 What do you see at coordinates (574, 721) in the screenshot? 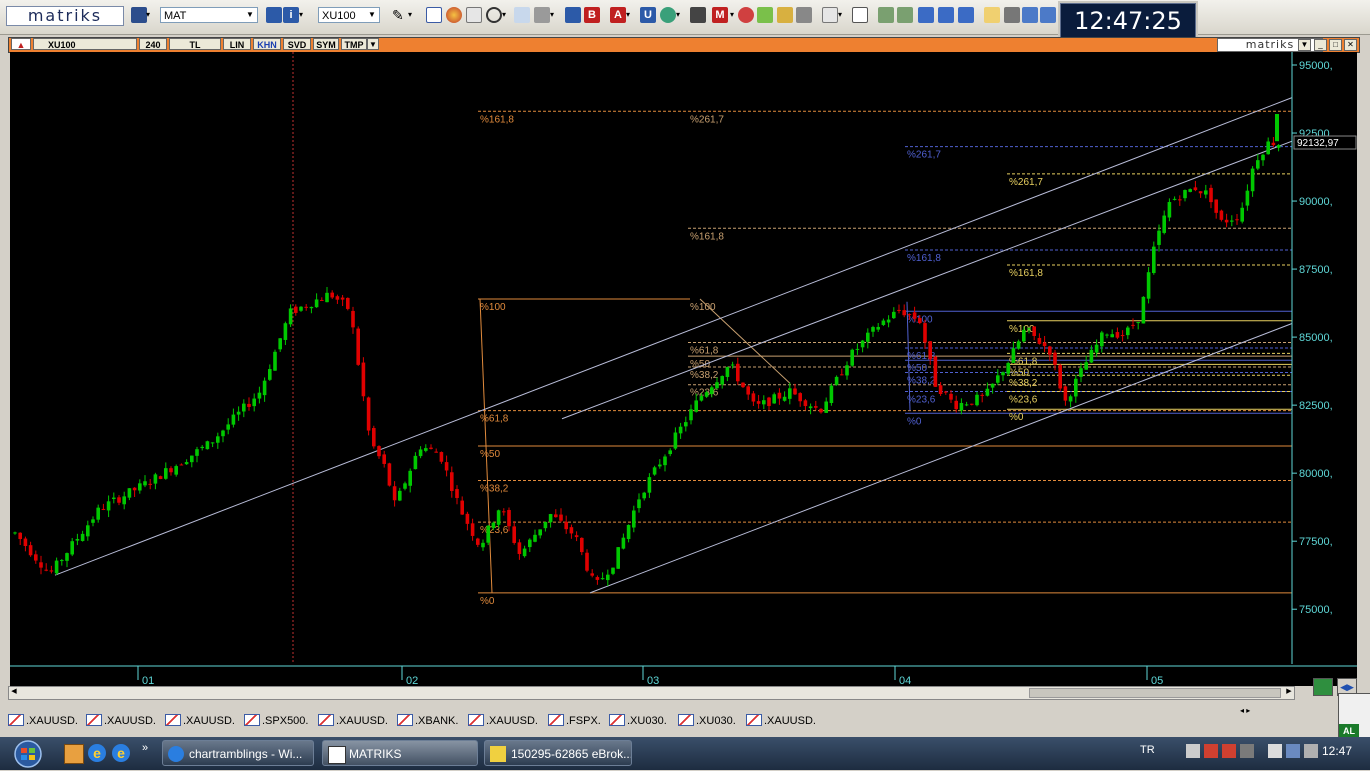
I see `symbol-tab: .FSPX.` at bounding box center [574, 721].